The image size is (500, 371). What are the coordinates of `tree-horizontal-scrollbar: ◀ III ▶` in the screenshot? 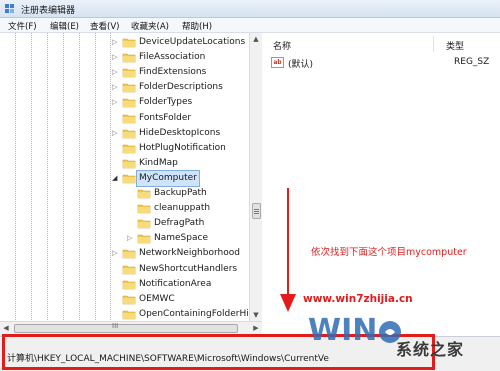 It's located at (131, 327).